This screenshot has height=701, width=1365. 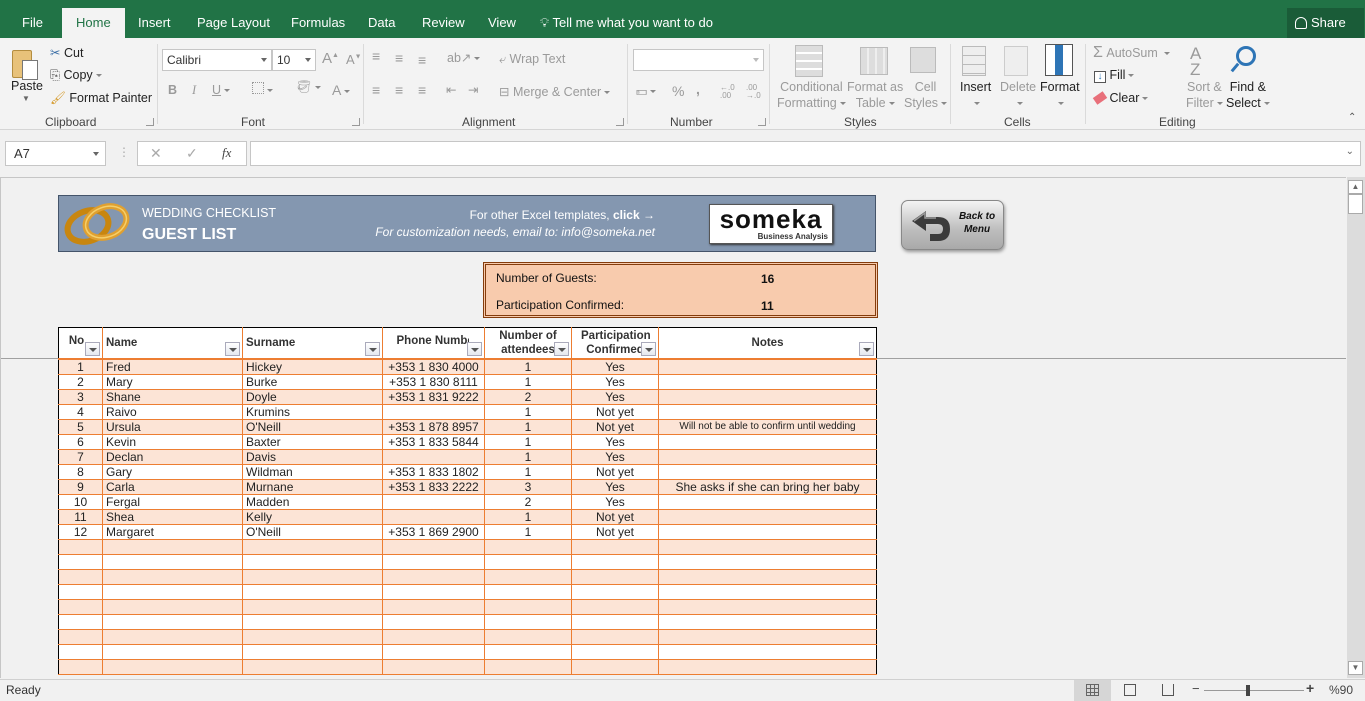 I want to click on cell-name: Gary, so click(x=172, y=472).